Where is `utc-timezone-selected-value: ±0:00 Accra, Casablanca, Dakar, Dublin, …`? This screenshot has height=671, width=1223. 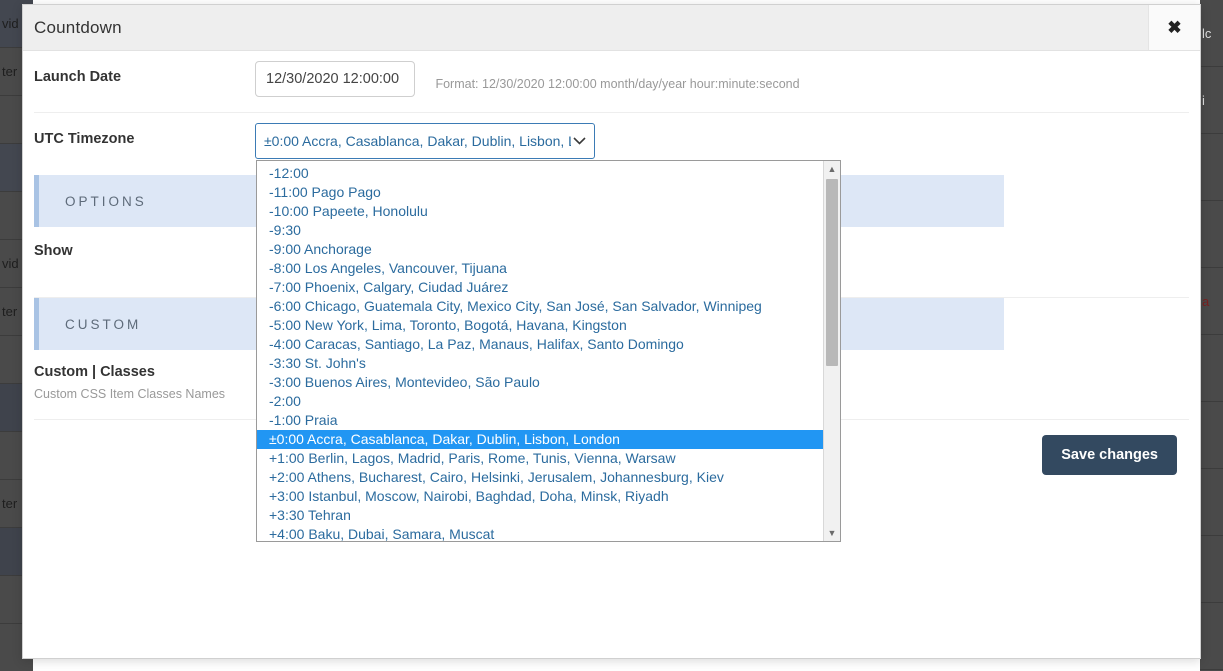 utc-timezone-selected-value: ±0:00 Accra, Casablanca, Dakar, Dublin, … is located at coordinates (417, 141).